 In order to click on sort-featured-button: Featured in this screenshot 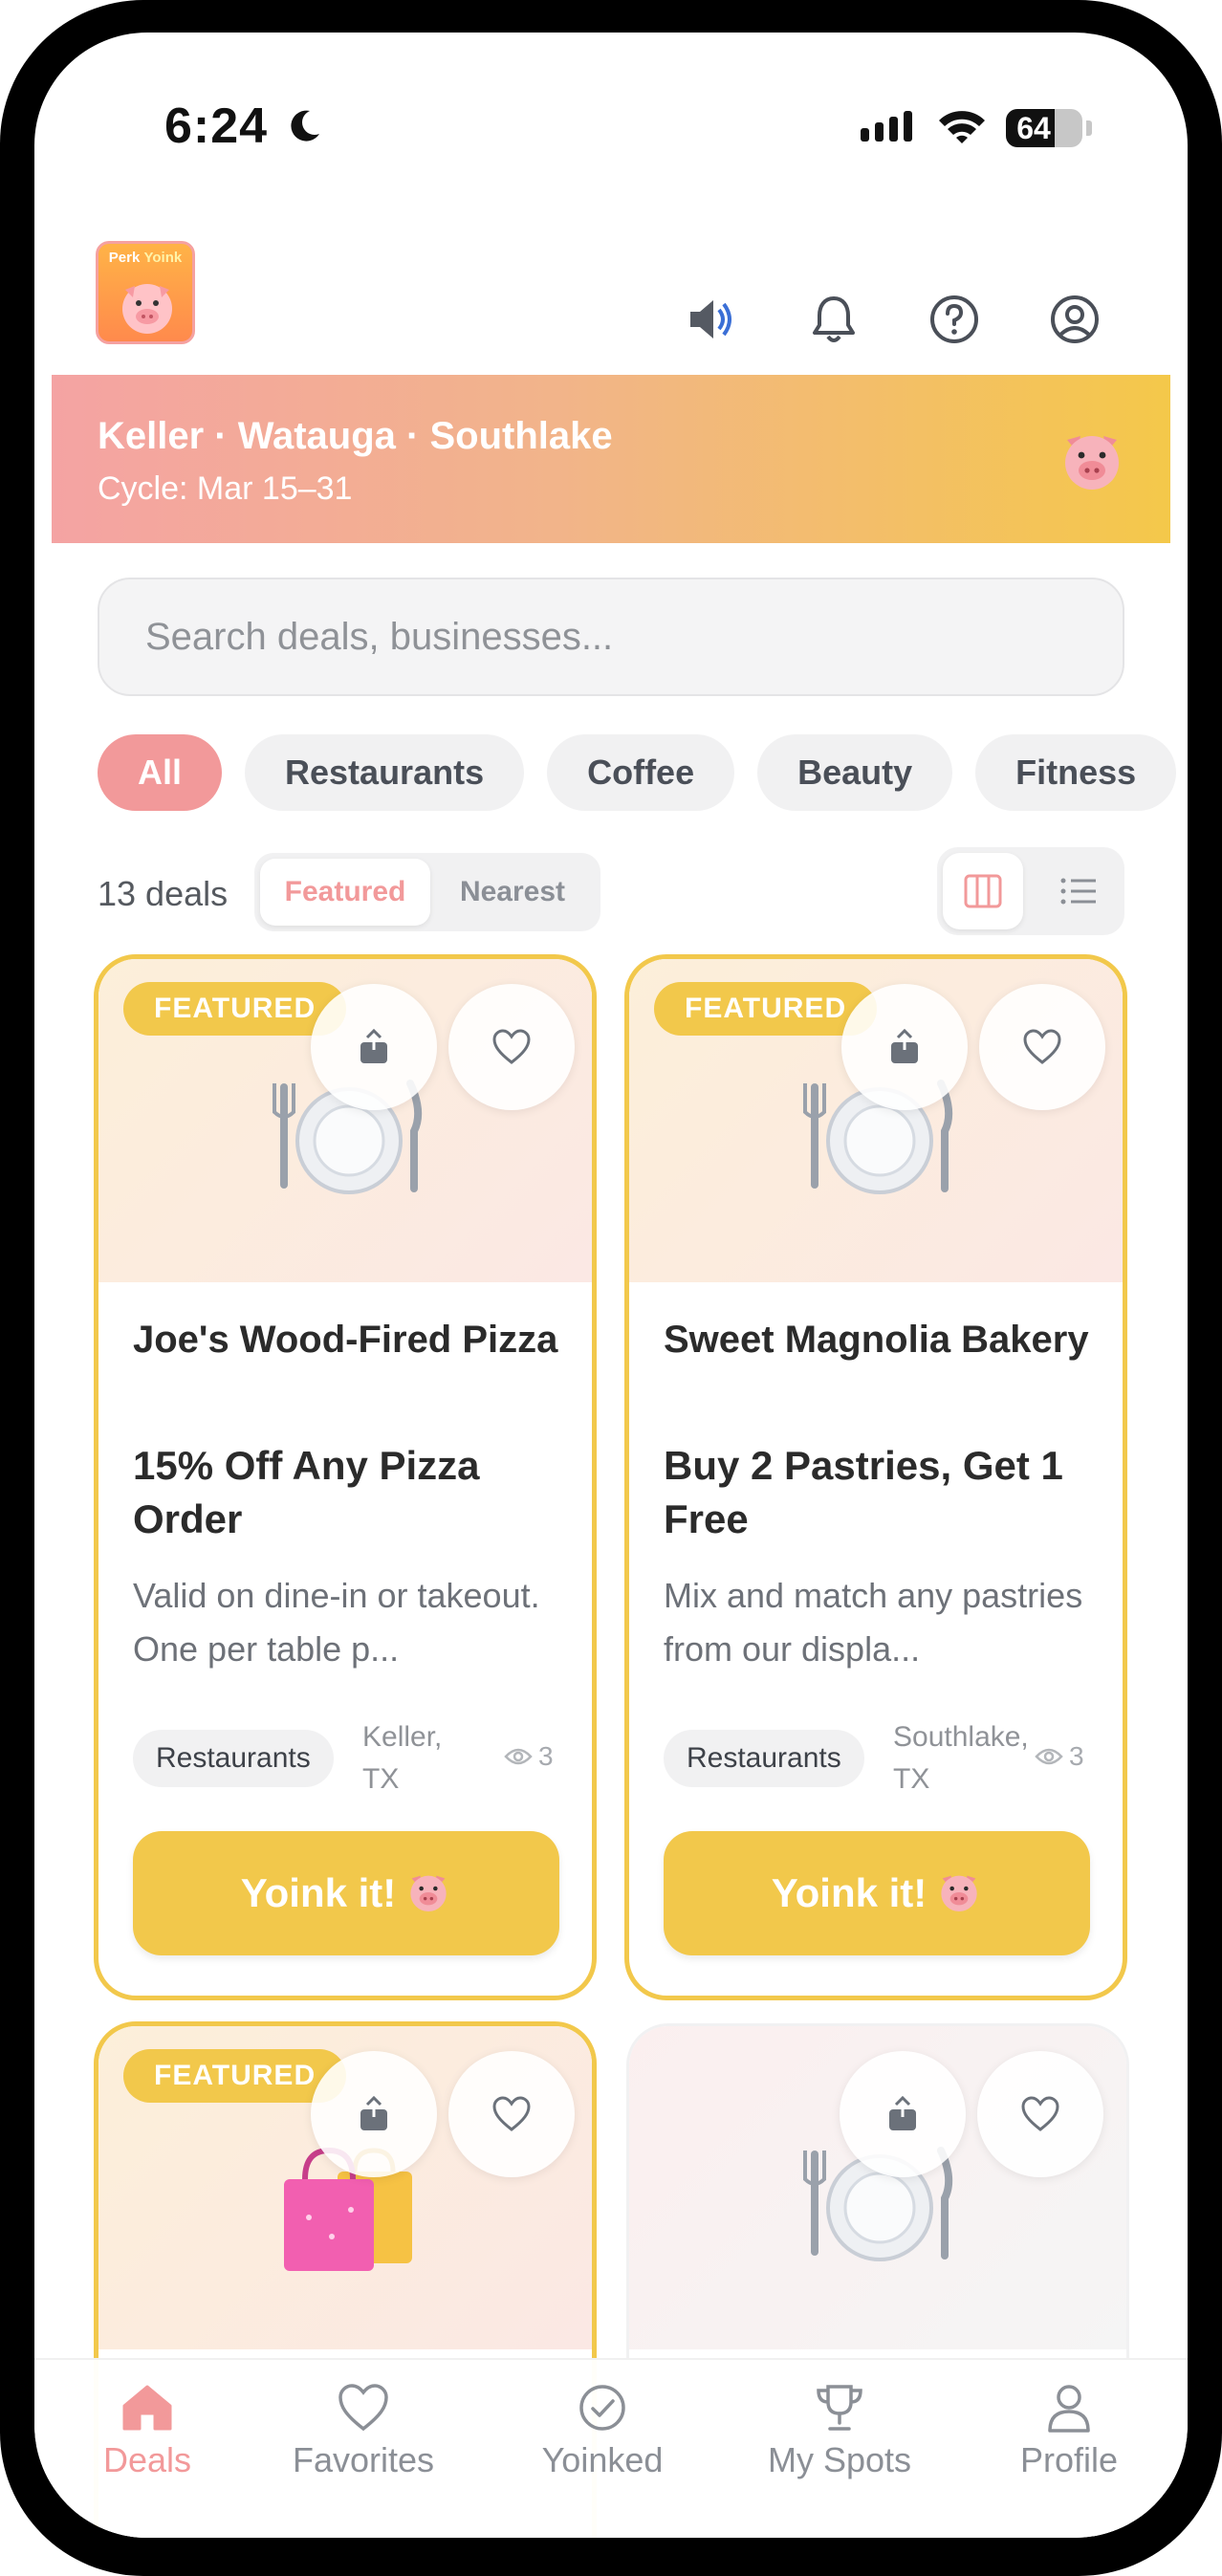, I will do `click(345, 892)`.